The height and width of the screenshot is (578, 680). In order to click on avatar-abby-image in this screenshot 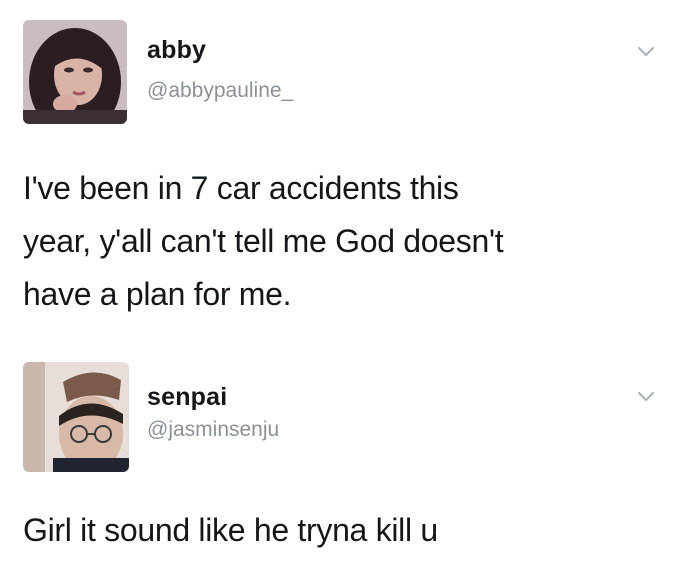, I will do `click(75, 72)`.